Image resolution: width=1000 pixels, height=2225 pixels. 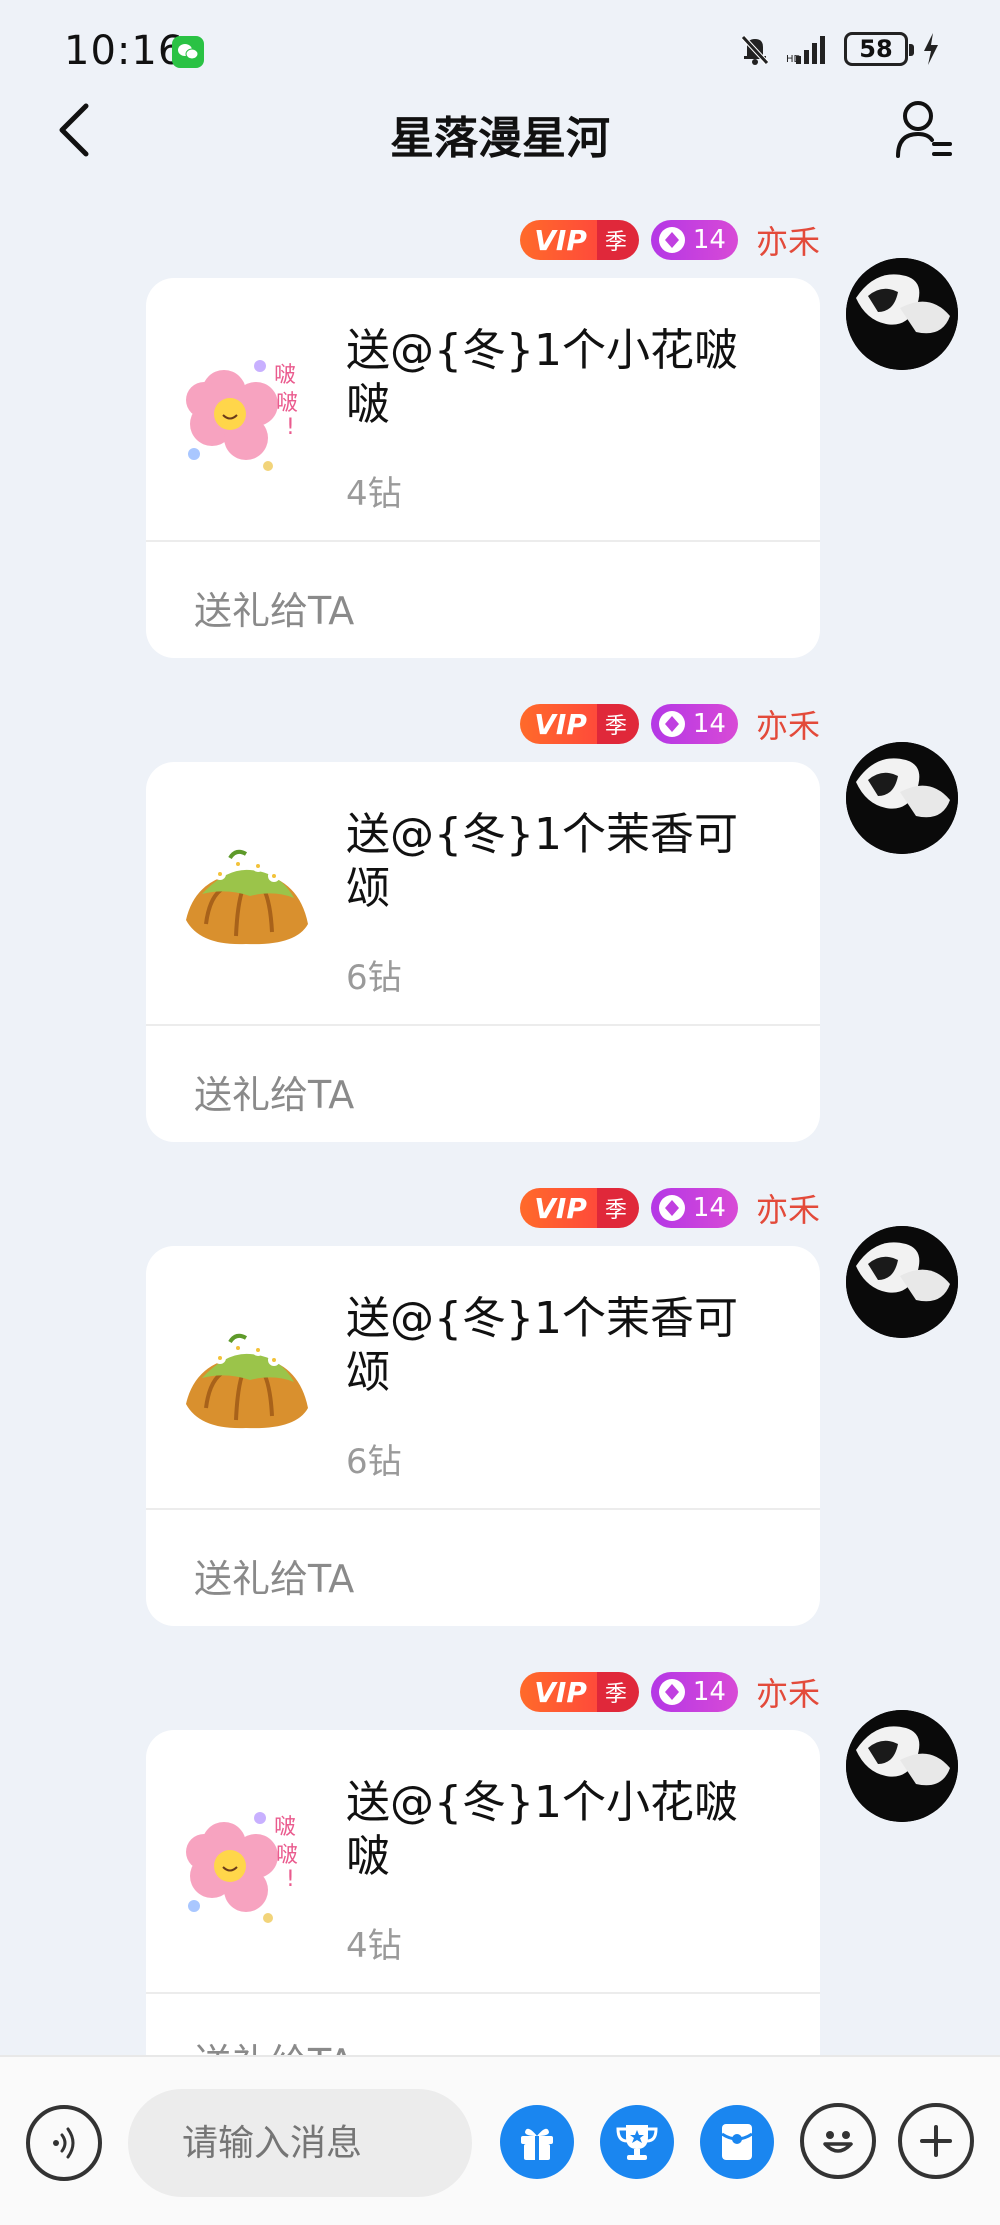 What do you see at coordinates (794, 59) in the screenshot?
I see `svg-text: HD` at bounding box center [794, 59].